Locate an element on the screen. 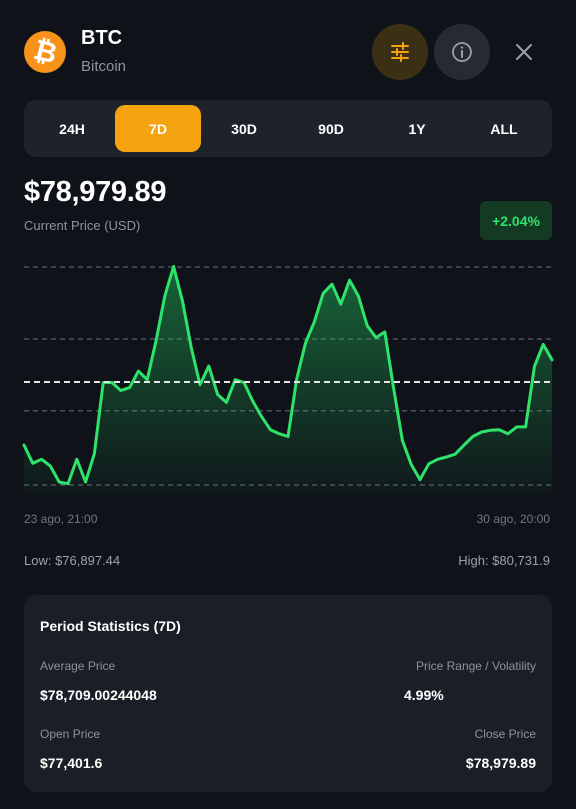 Image resolution: width=576 pixels, height=809 pixels. filter-button is located at coordinates (400, 52).